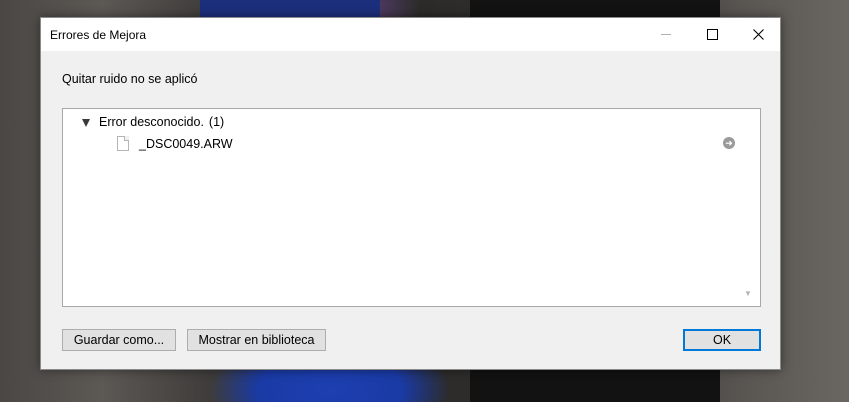  I want to click on close-icon, so click(758, 34).